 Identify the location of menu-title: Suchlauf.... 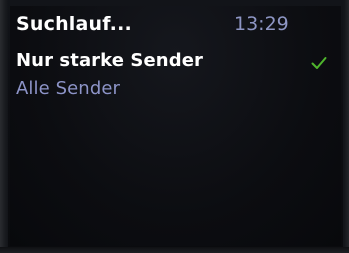
(74, 24).